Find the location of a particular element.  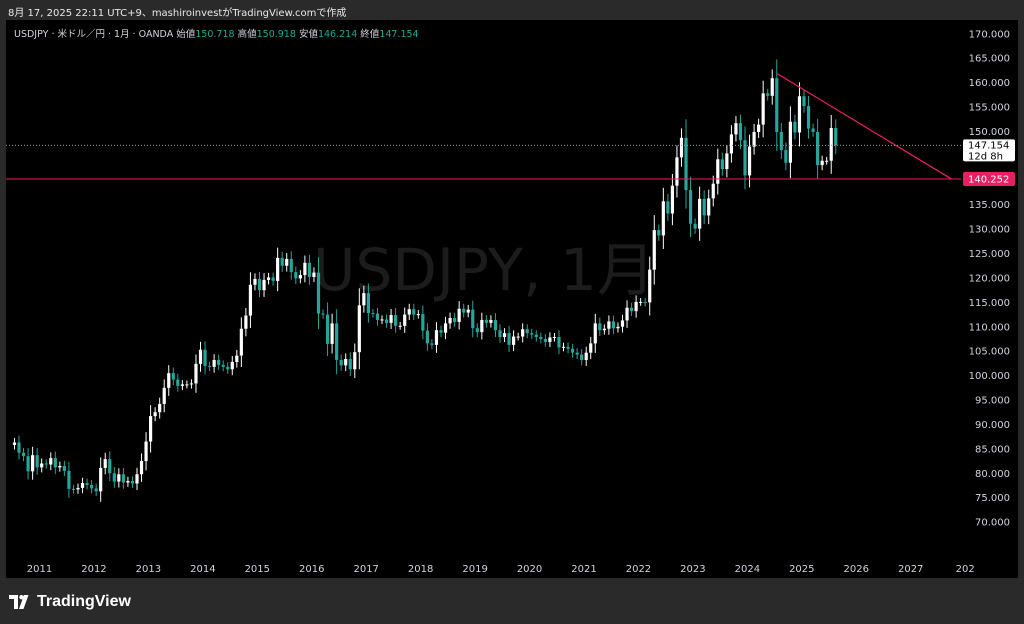

high-label: 高値 is located at coordinates (247, 34).